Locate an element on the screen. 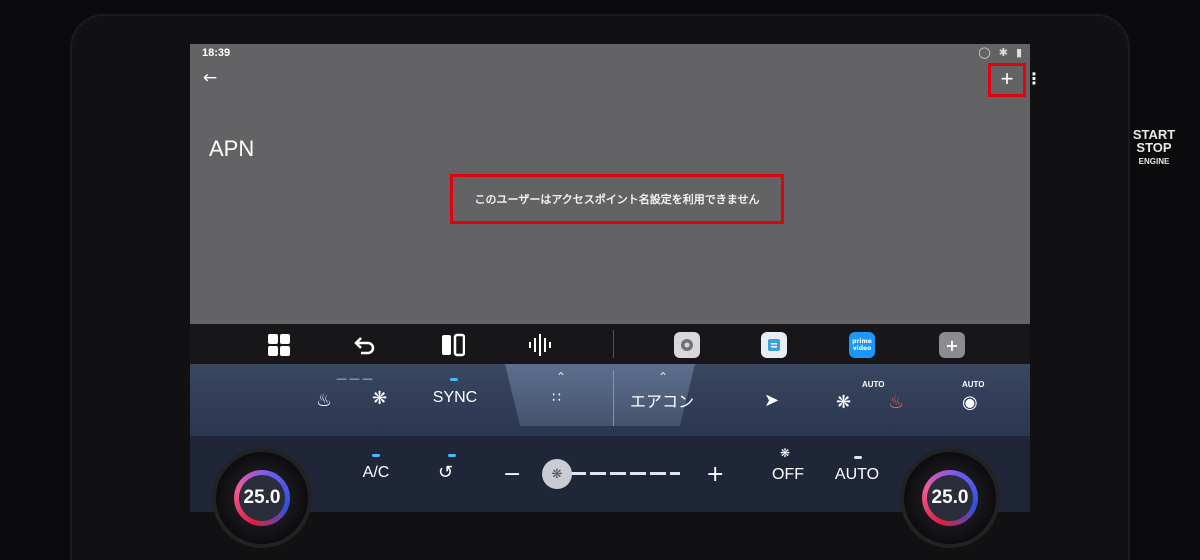 This screenshot has width=1200, height=560. status-icons: ◯ ✱ ▮ is located at coordinates (1000, 52).